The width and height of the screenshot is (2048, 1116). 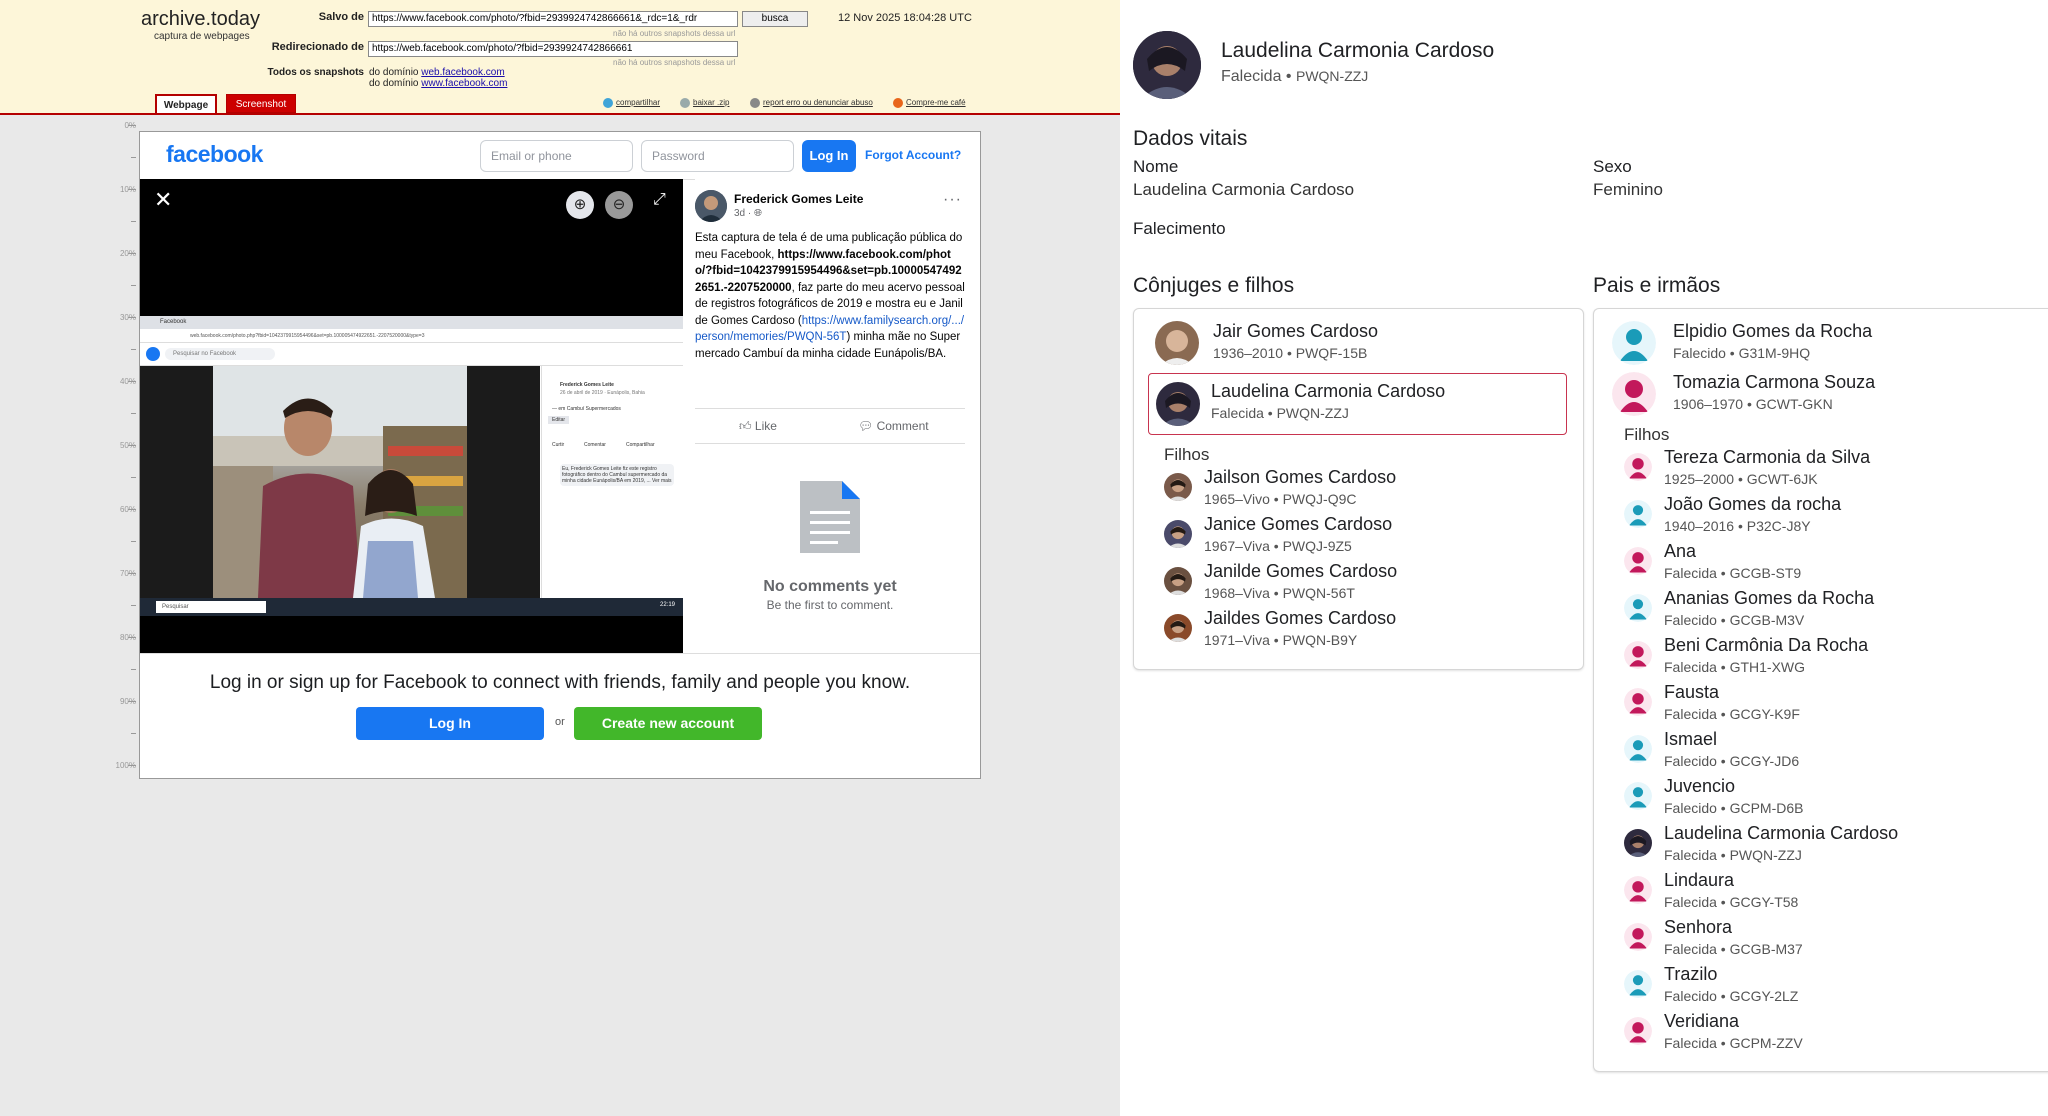 What do you see at coordinates (1298, 524) in the screenshot?
I see `child-name: Janice Gomes Cardoso` at bounding box center [1298, 524].